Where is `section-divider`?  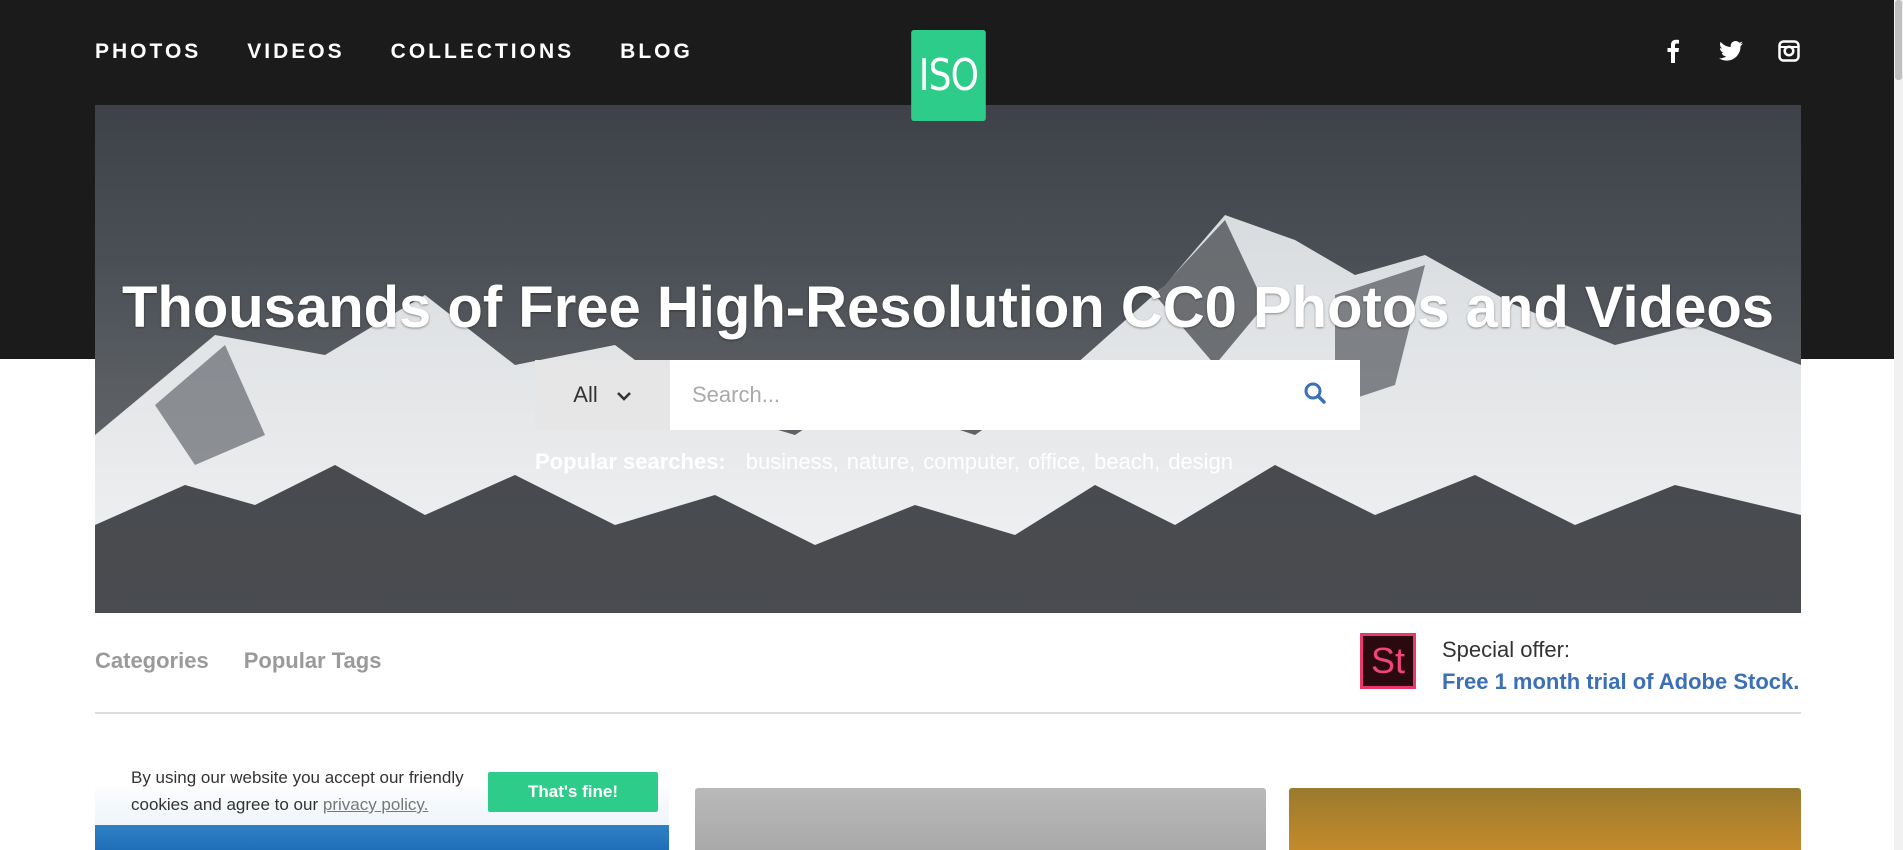 section-divider is located at coordinates (948, 713).